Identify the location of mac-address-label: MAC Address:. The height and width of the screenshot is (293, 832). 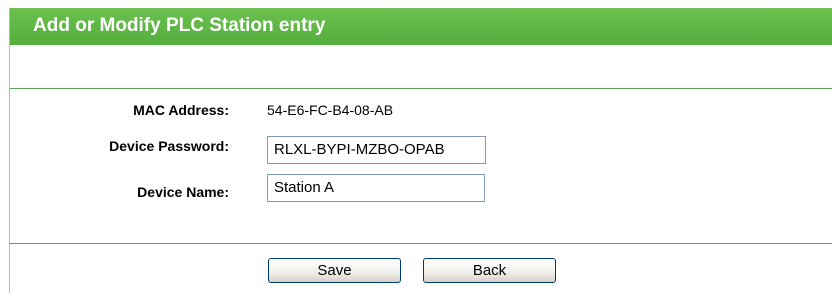
(181, 110).